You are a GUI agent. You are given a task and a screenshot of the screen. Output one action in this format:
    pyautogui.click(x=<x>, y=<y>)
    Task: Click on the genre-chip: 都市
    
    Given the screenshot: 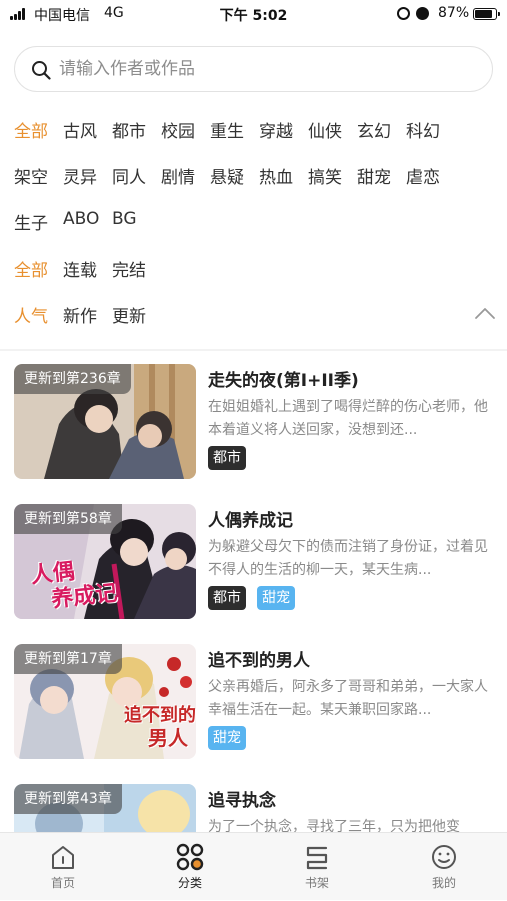 What is the action you would take?
    pyautogui.click(x=129, y=129)
    